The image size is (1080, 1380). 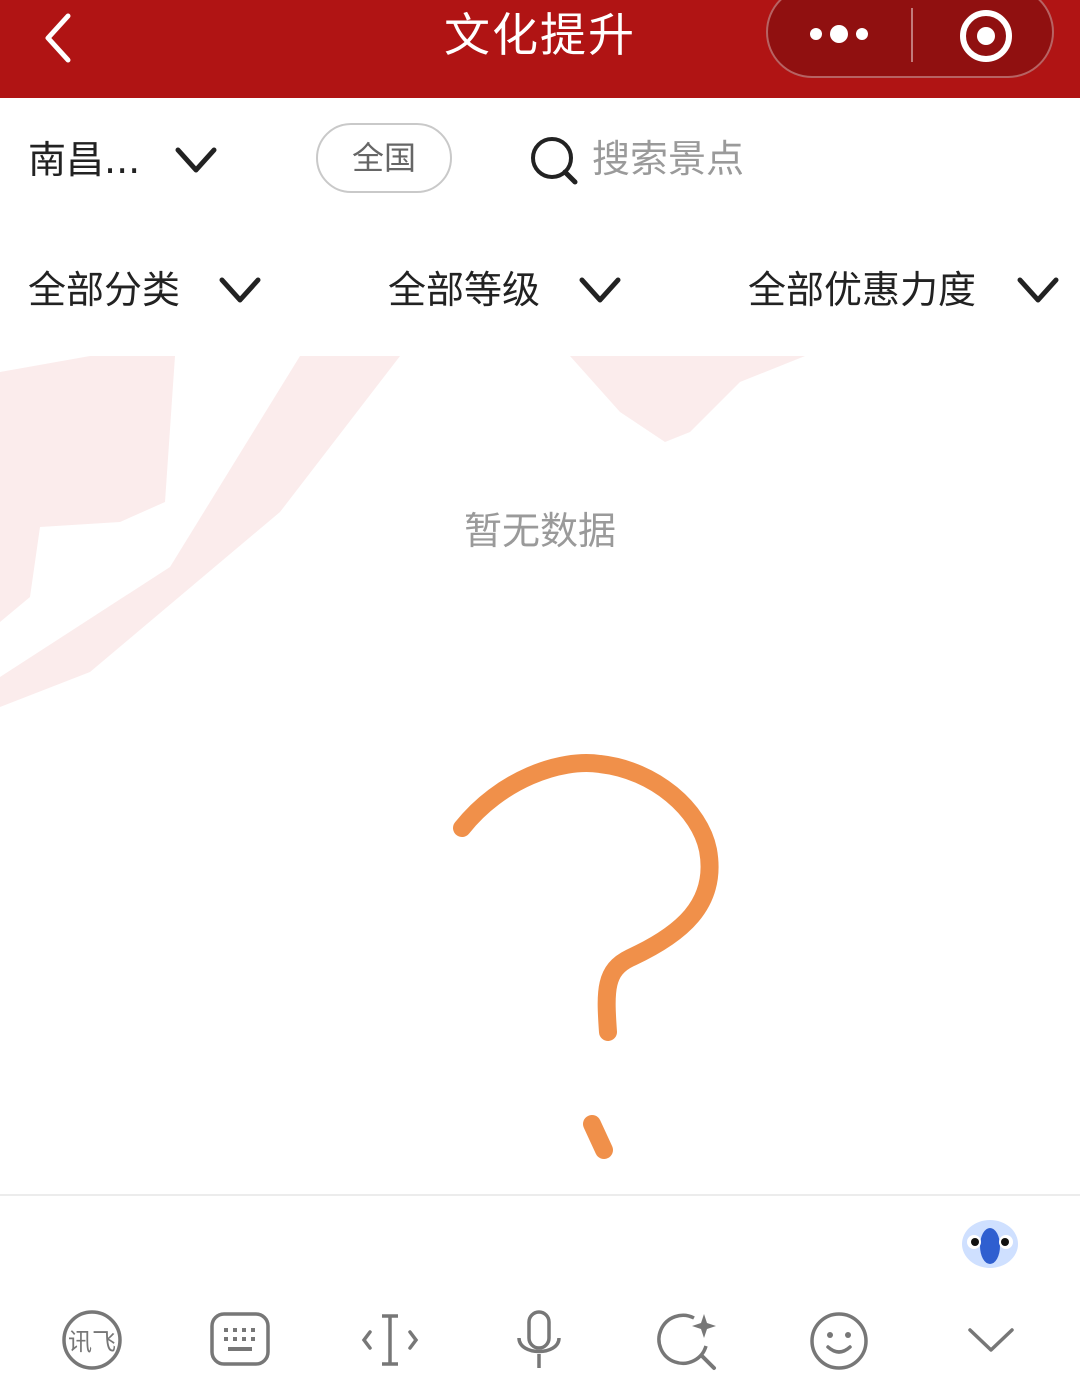 What do you see at coordinates (540, 1195) in the screenshot?
I see `keyboard-divider` at bounding box center [540, 1195].